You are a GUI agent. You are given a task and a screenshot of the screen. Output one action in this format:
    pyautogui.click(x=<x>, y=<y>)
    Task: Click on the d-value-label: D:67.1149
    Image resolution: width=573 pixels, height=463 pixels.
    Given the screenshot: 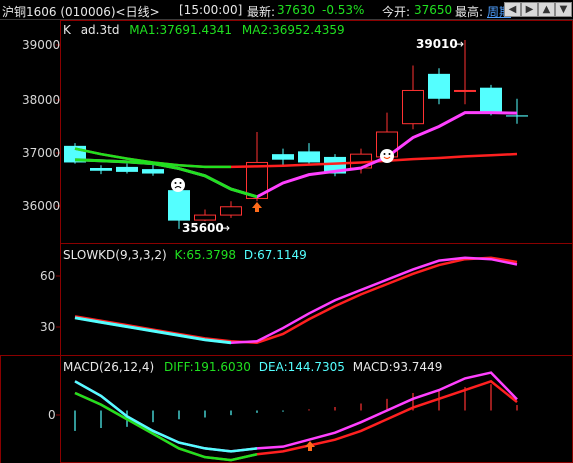 What is the action you would take?
    pyautogui.click(x=275, y=255)
    